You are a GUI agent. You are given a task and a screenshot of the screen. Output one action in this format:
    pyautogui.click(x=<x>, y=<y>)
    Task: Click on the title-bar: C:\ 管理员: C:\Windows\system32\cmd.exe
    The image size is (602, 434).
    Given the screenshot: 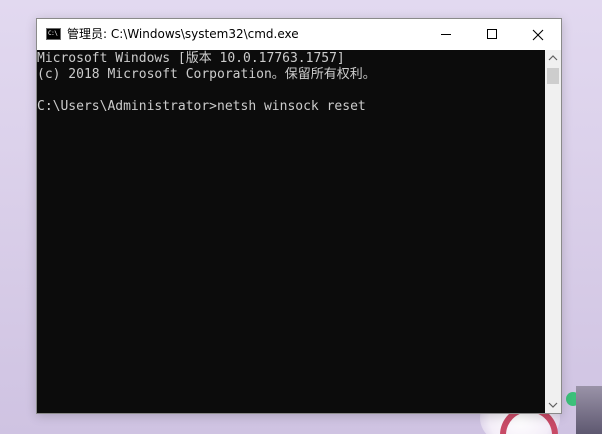 What is the action you would take?
    pyautogui.click(x=299, y=34)
    